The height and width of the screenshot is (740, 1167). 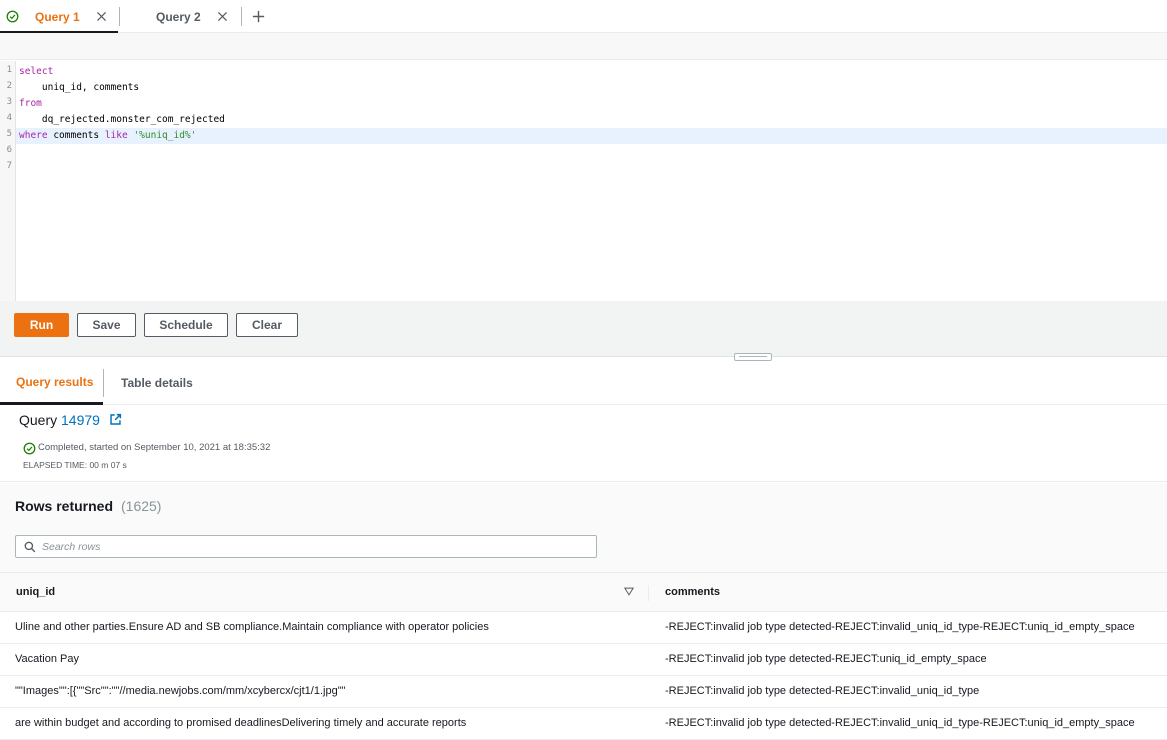 What do you see at coordinates (9, 86) in the screenshot?
I see `line-number: 2` at bounding box center [9, 86].